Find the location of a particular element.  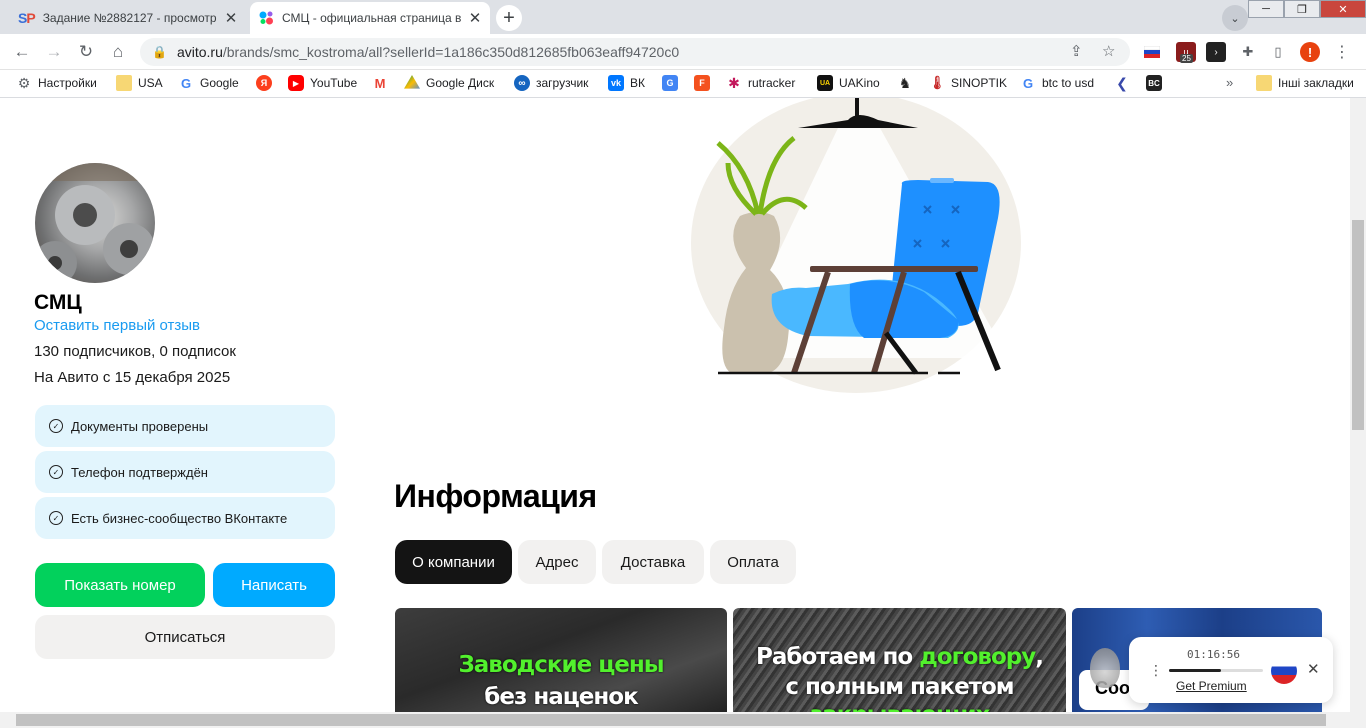

bookmark-usa: USA is located at coordinates (139, 83).